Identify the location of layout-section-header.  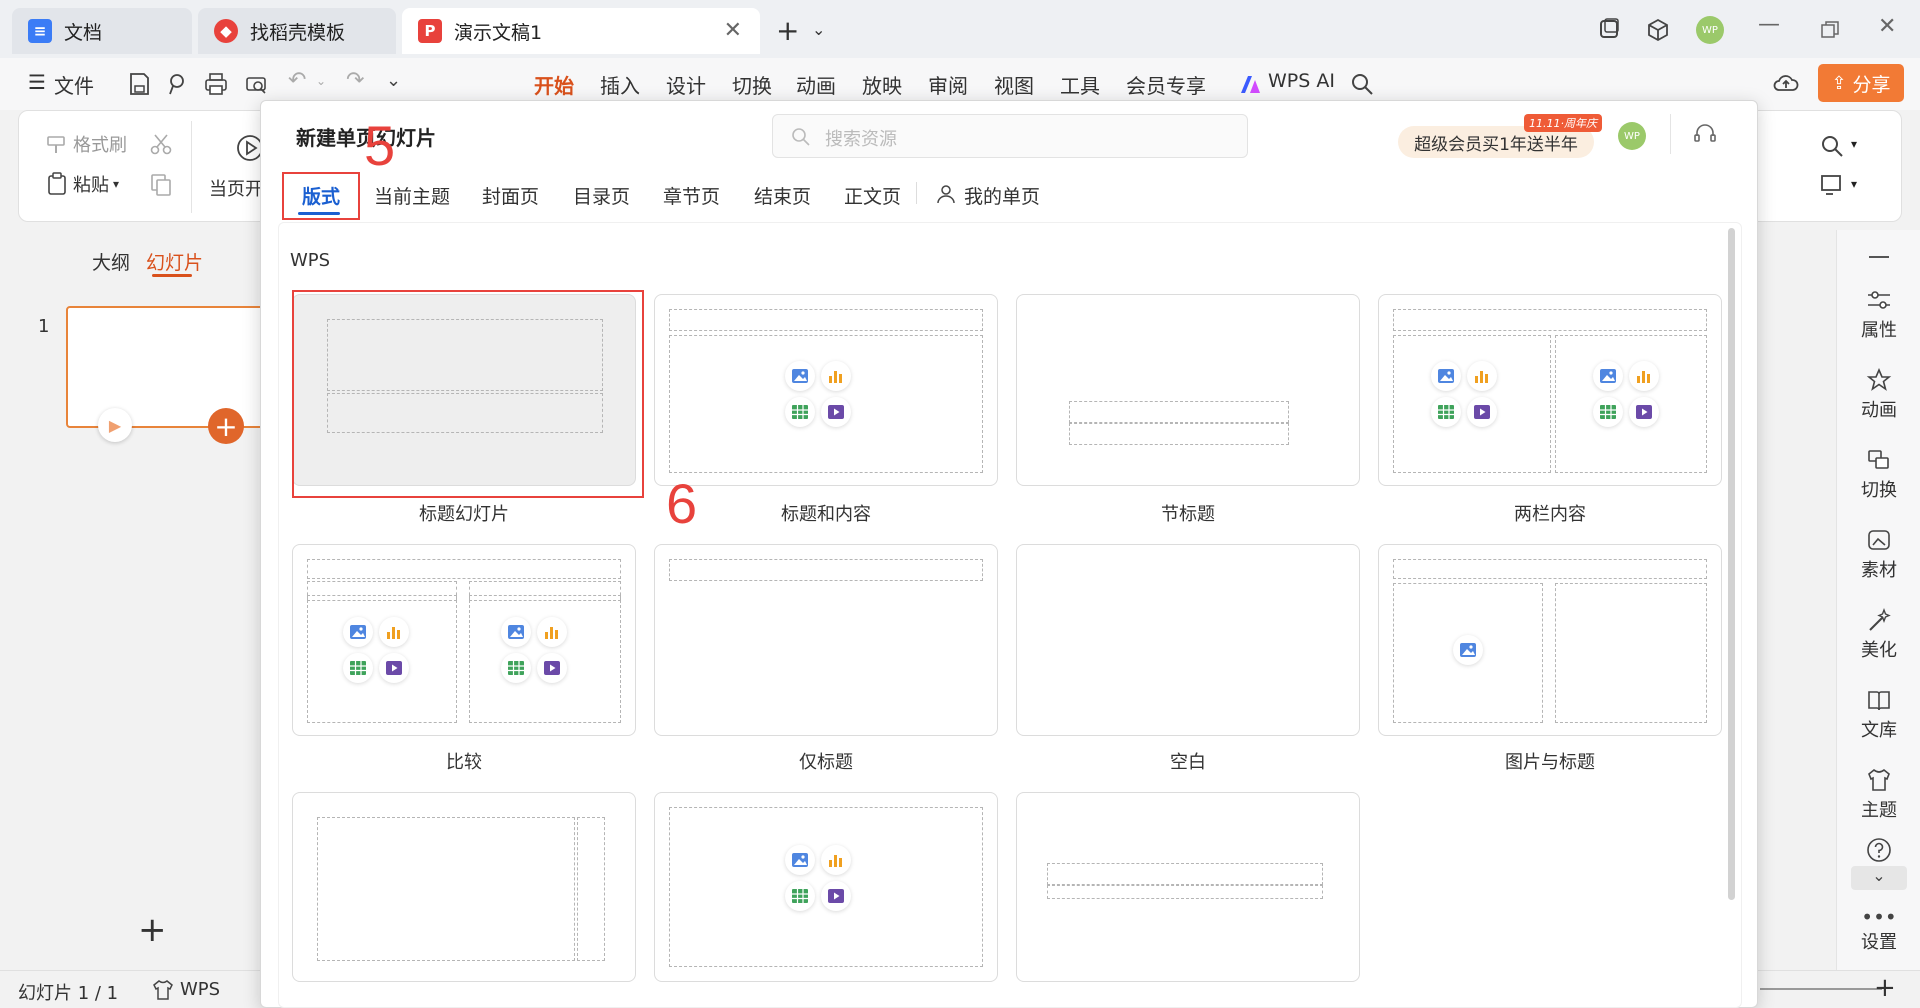
(1188, 390).